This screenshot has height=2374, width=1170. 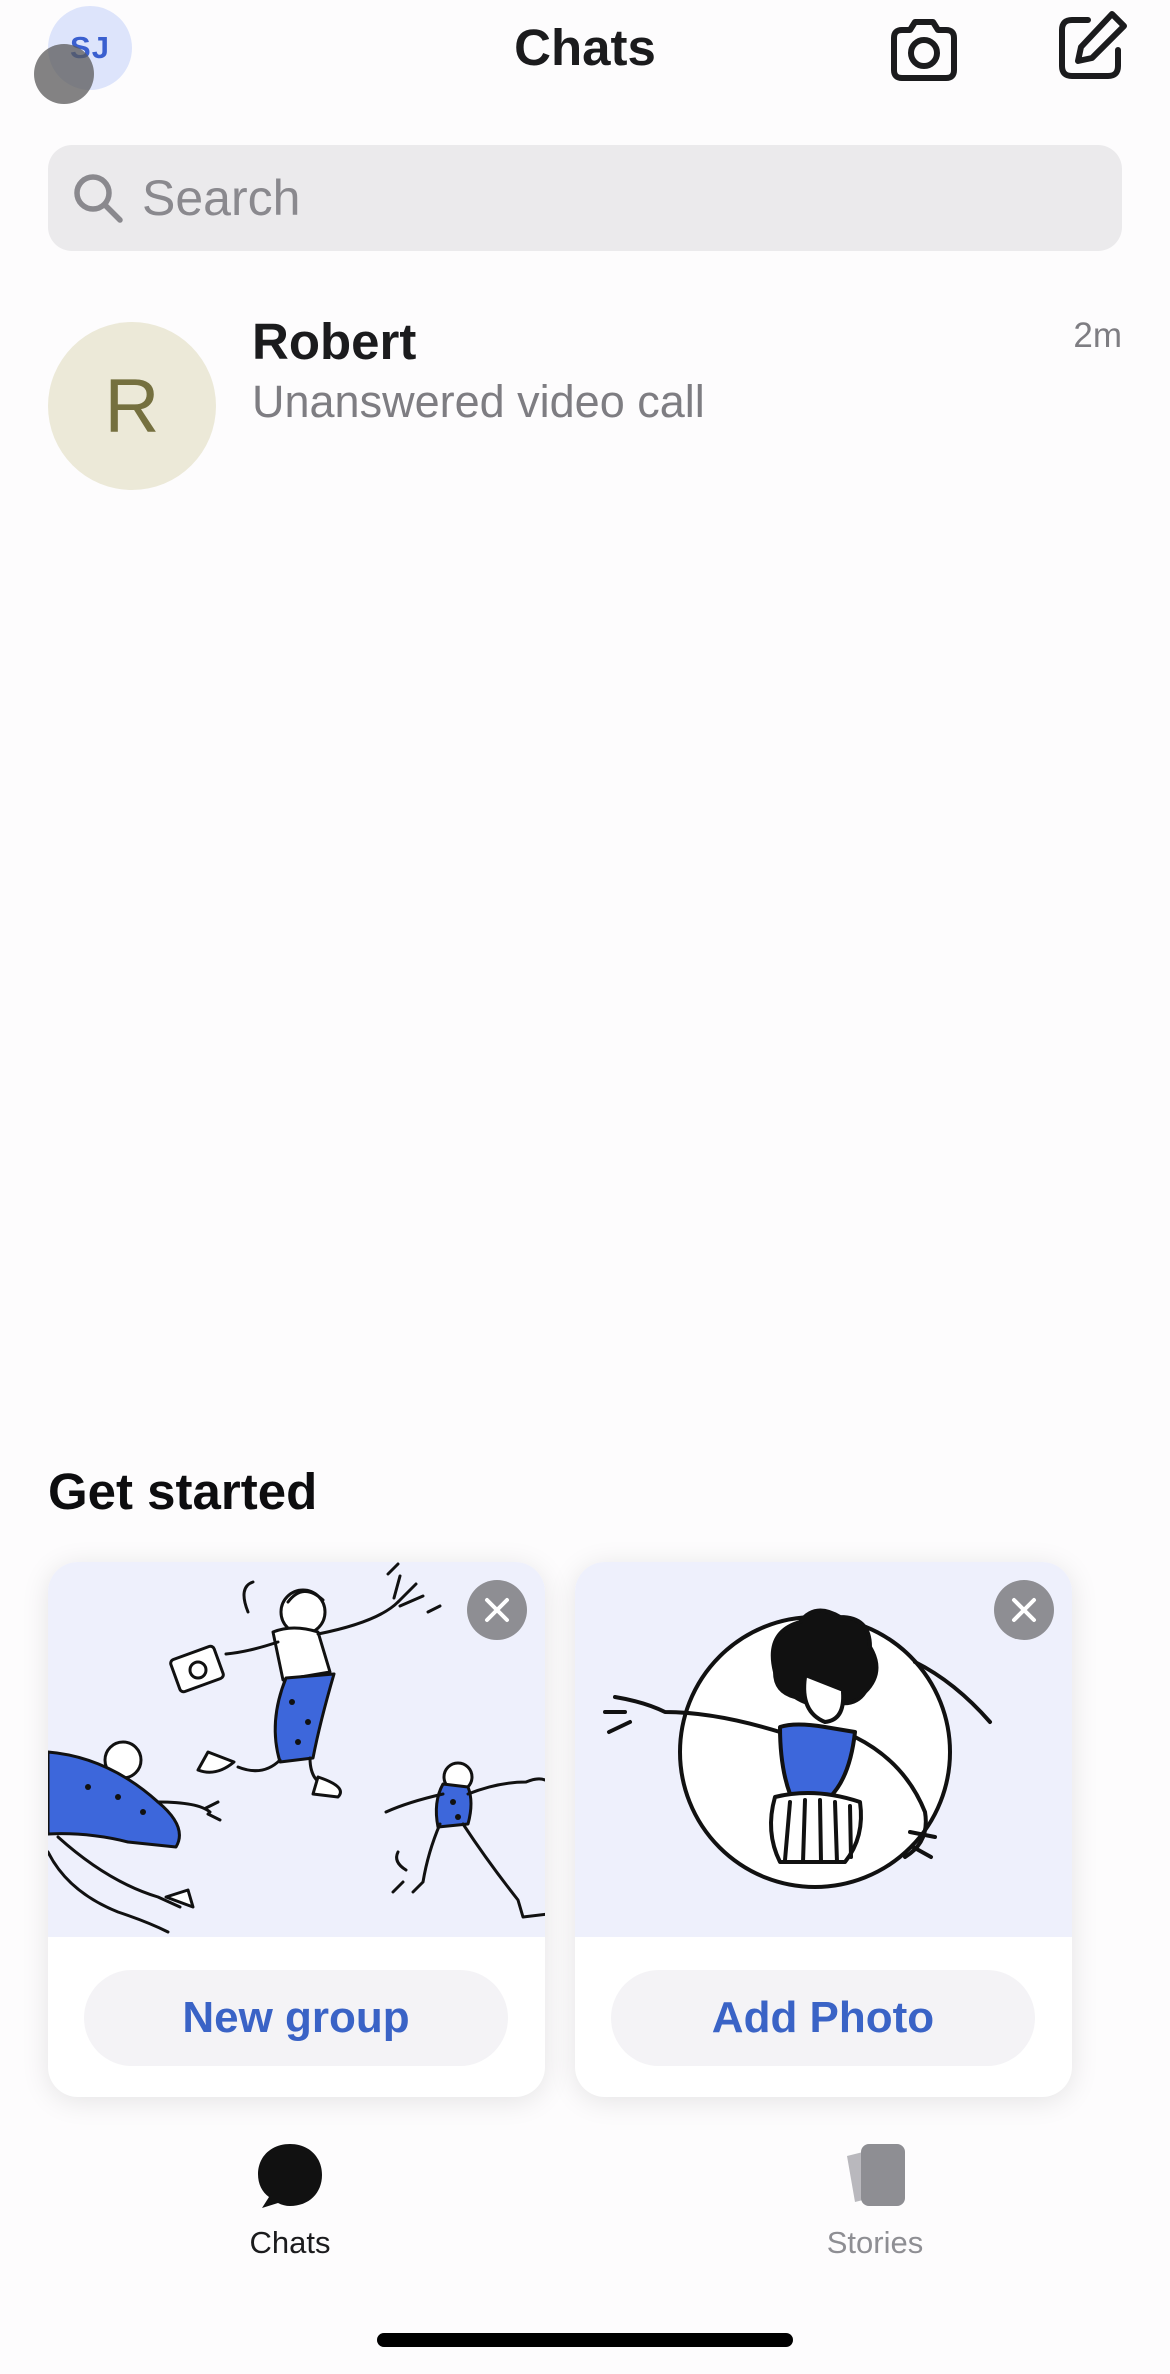 I want to click on tab-stories-label: Stories, so click(x=875, y=2242).